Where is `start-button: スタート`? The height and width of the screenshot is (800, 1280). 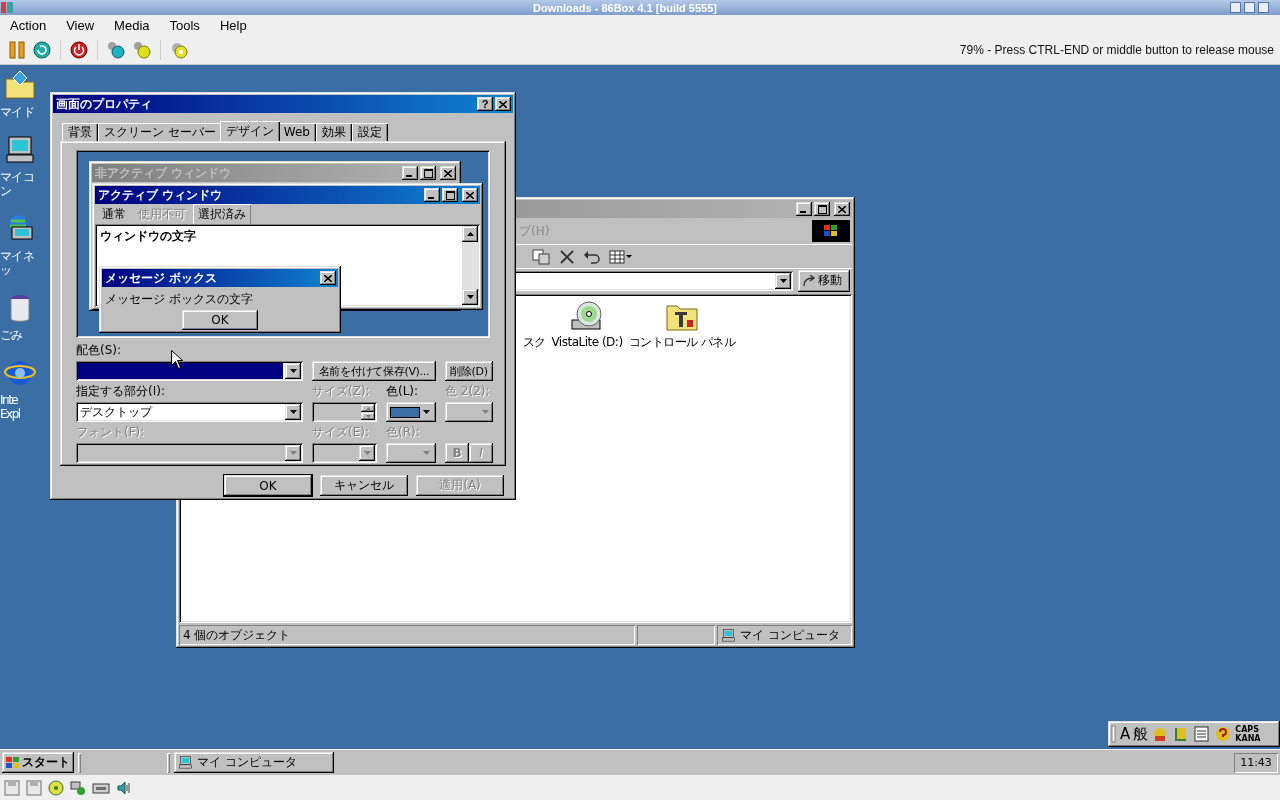 start-button: スタート is located at coordinates (38, 762).